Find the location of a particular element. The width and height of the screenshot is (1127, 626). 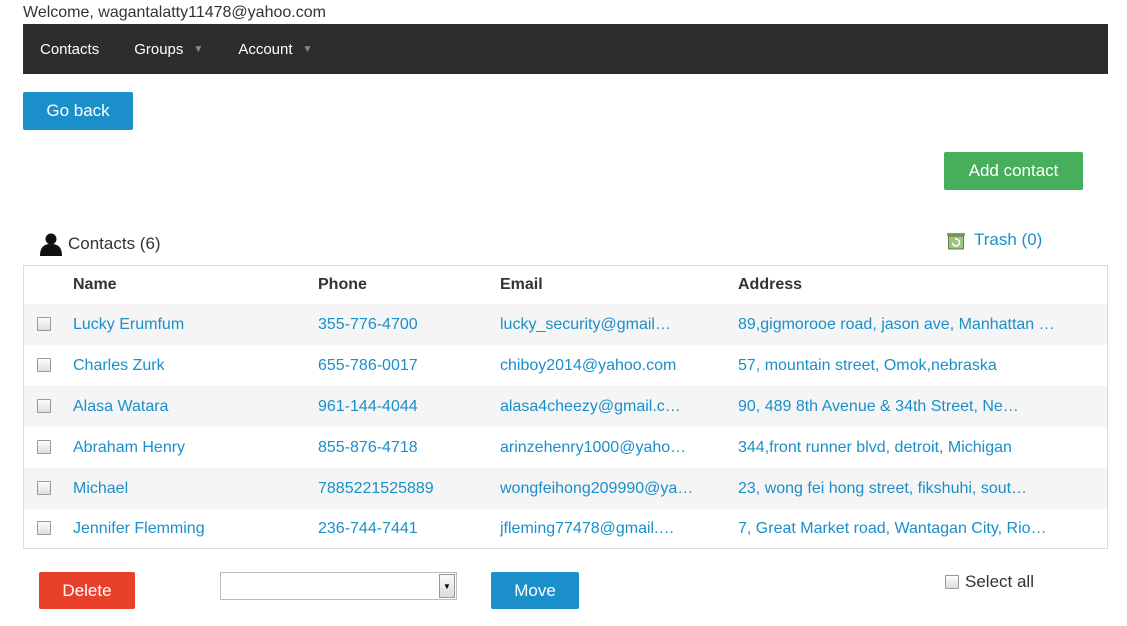

nav-contacts: Contacts is located at coordinates (69, 49).